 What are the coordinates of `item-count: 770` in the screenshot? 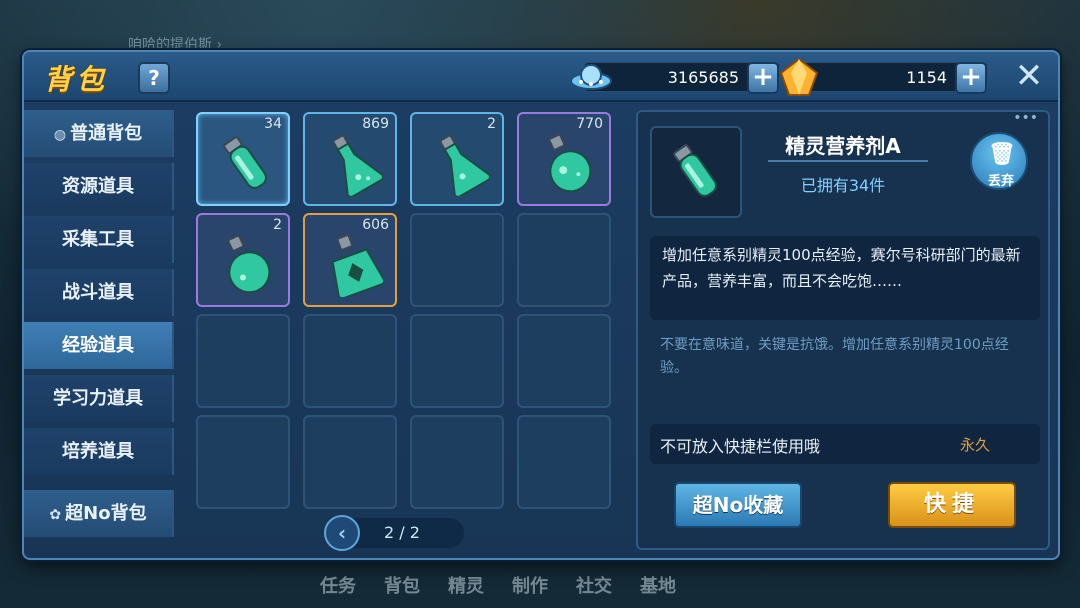 It's located at (589, 124).